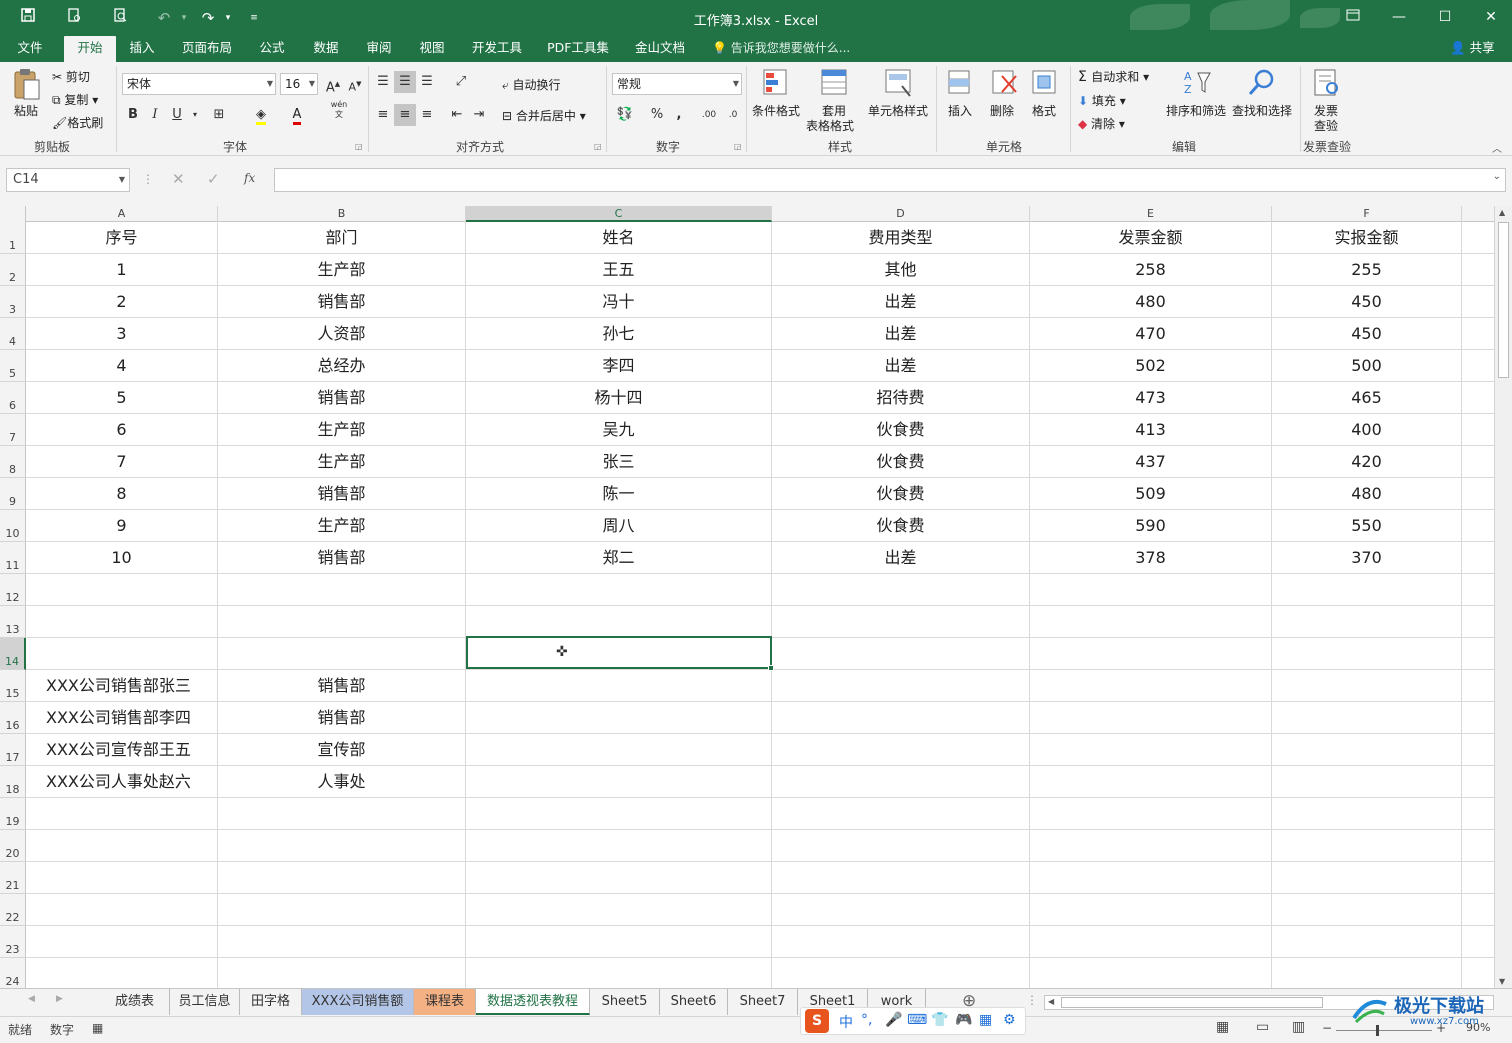 The width and height of the screenshot is (1512, 1043). What do you see at coordinates (427, 82) in the screenshot?
I see `align-bottom-icon: ☰` at bounding box center [427, 82].